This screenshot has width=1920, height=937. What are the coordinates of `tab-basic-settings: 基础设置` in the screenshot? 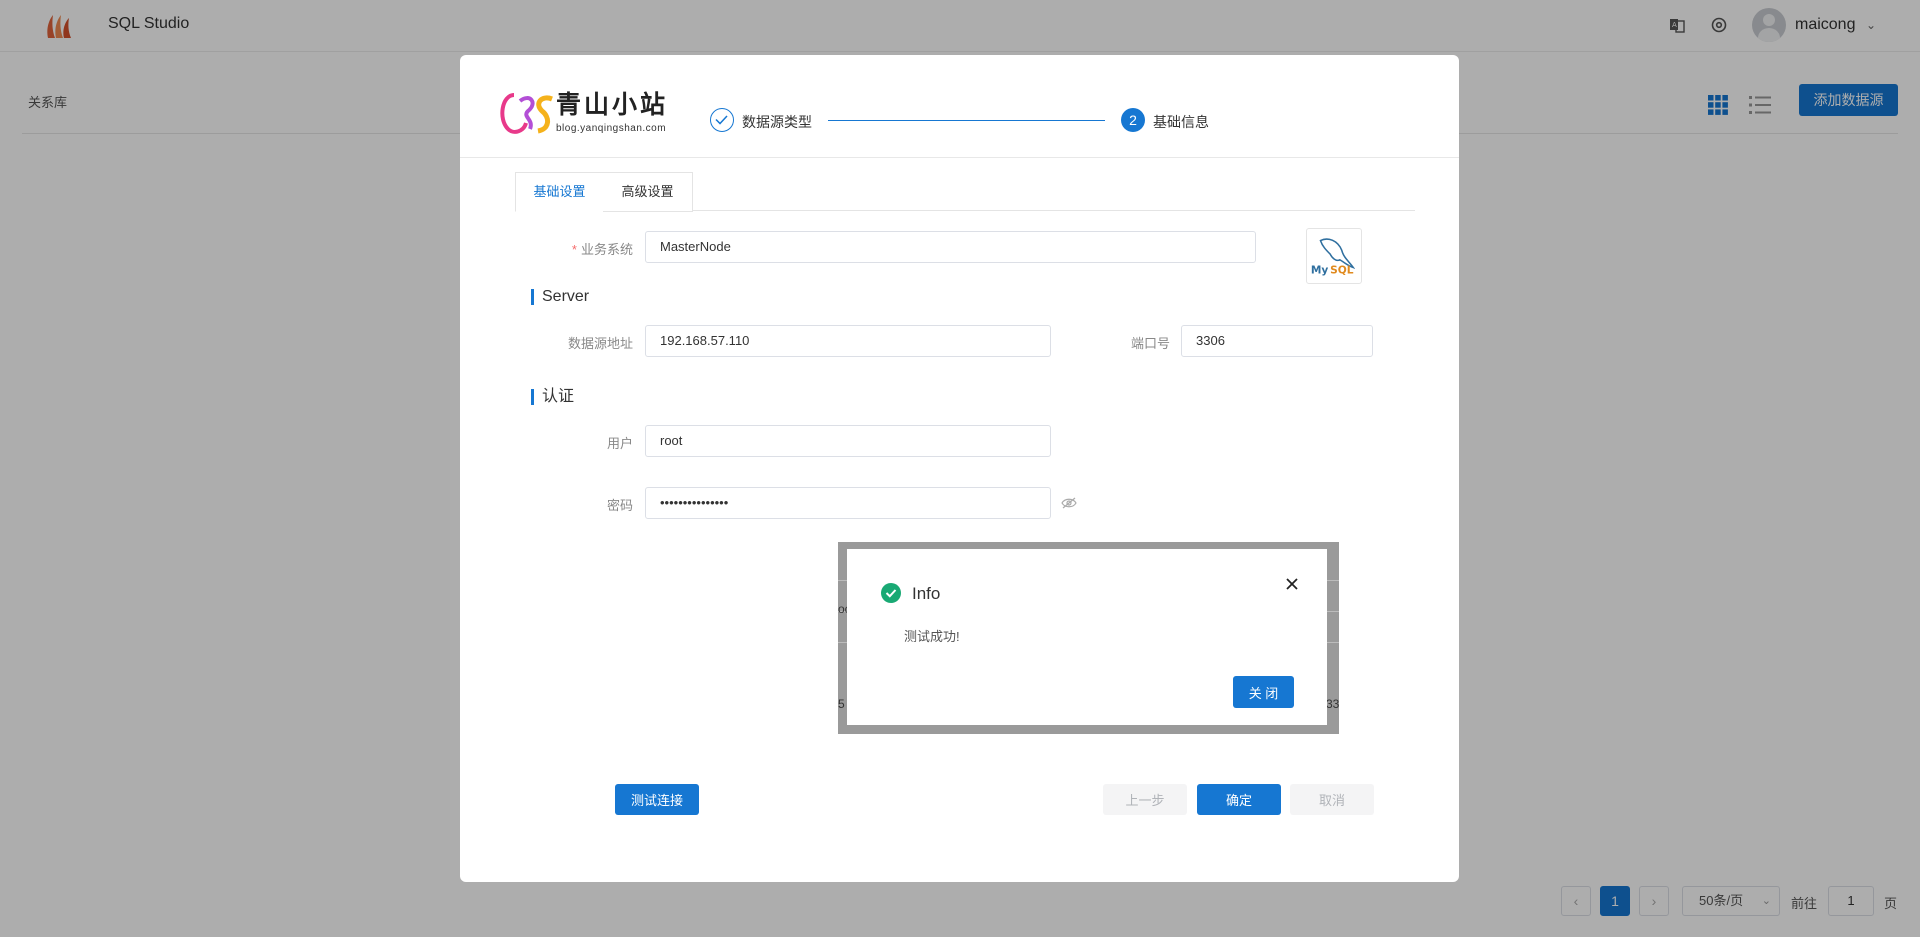 It's located at (559, 192).